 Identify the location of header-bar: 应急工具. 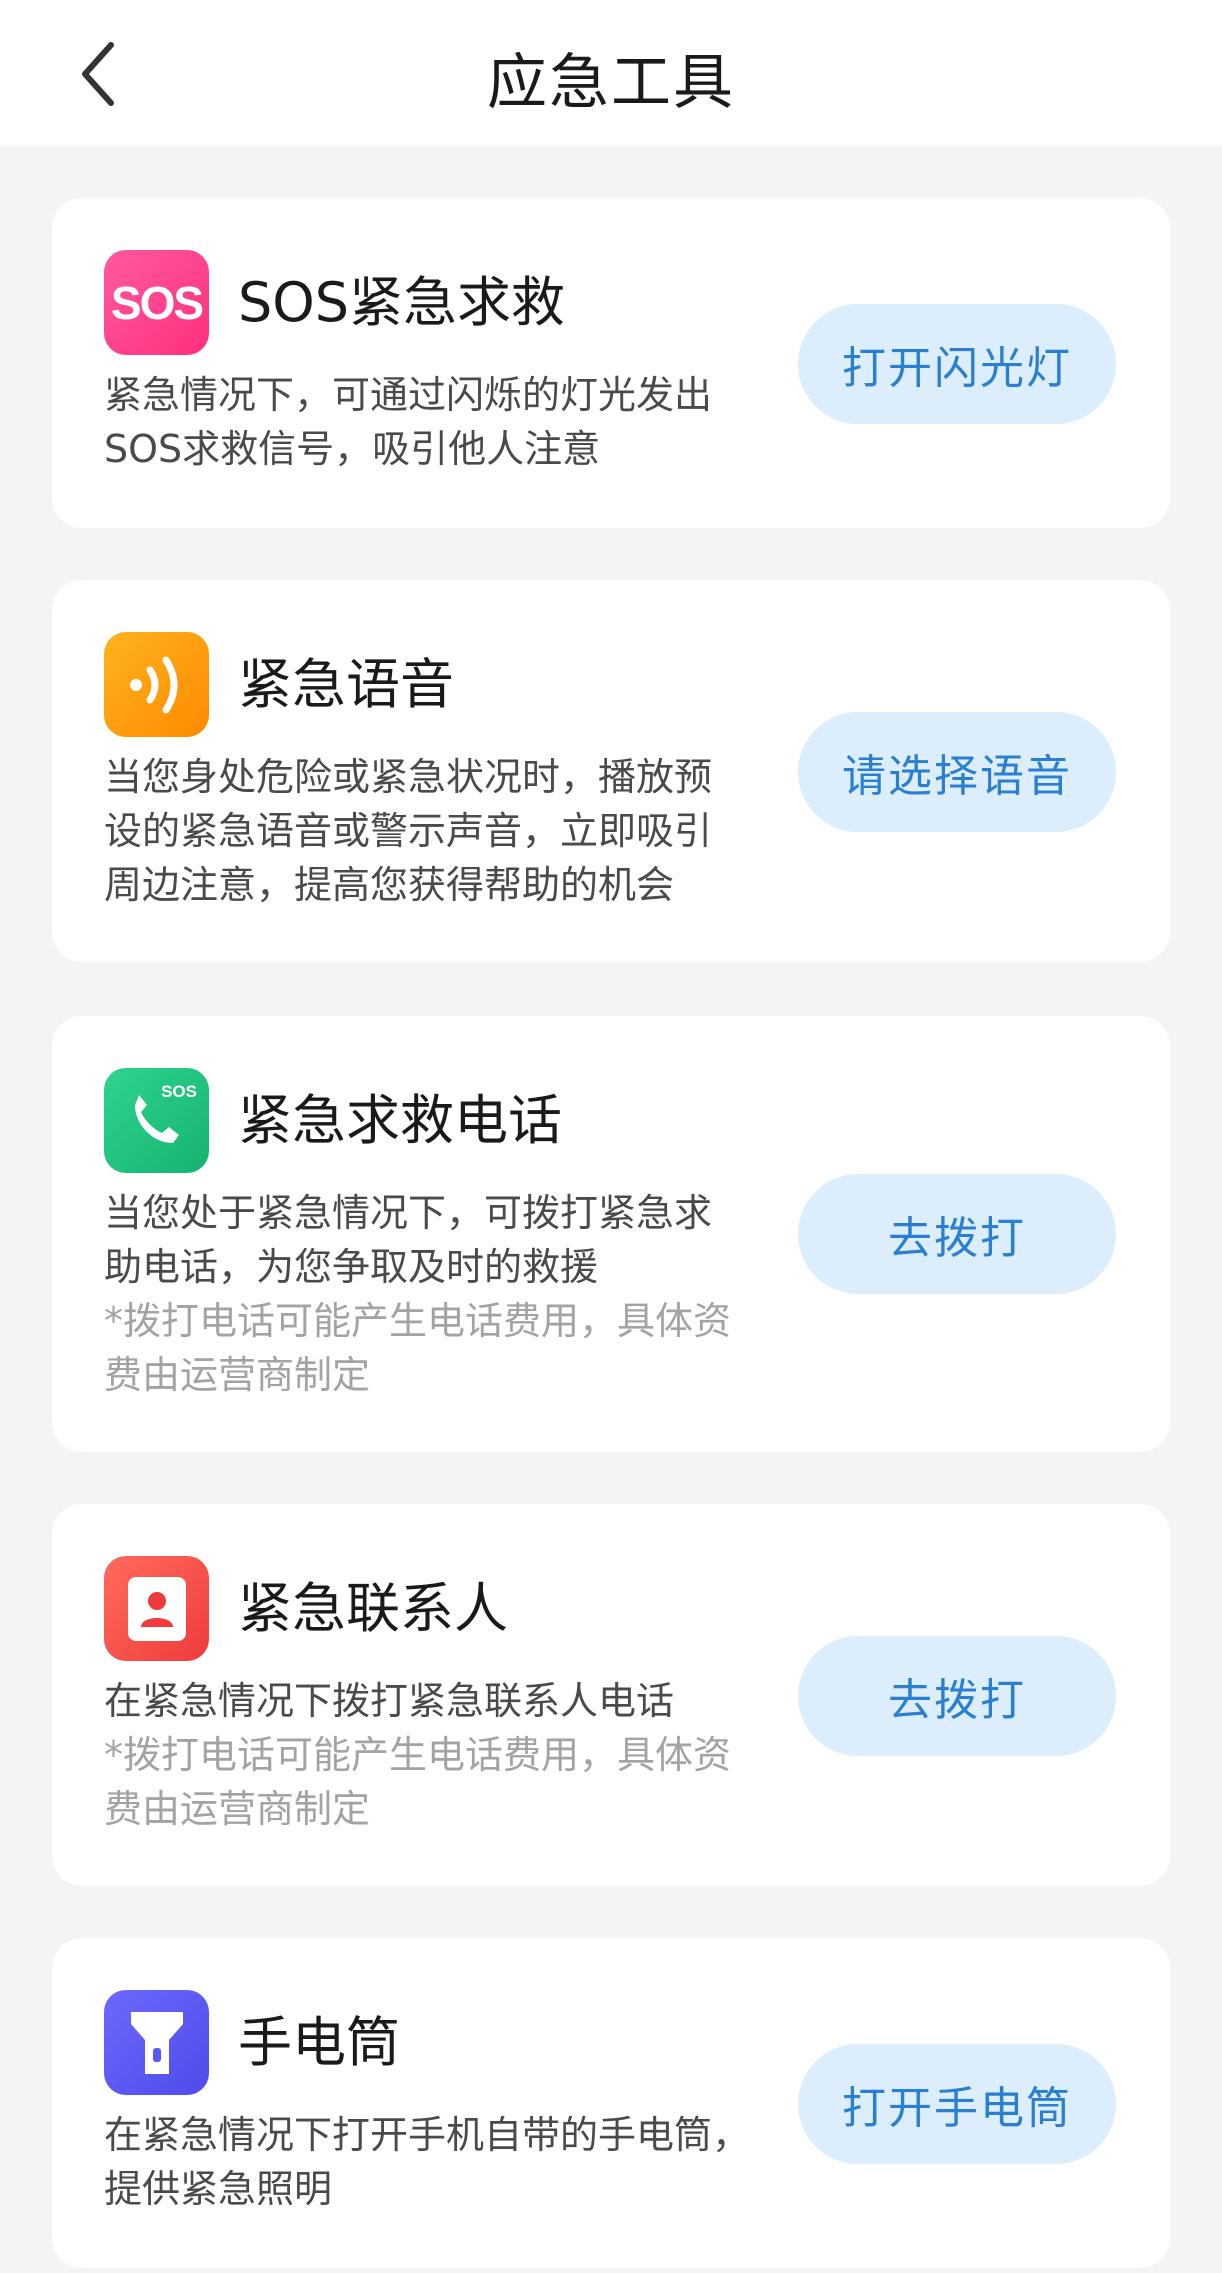
(611, 73).